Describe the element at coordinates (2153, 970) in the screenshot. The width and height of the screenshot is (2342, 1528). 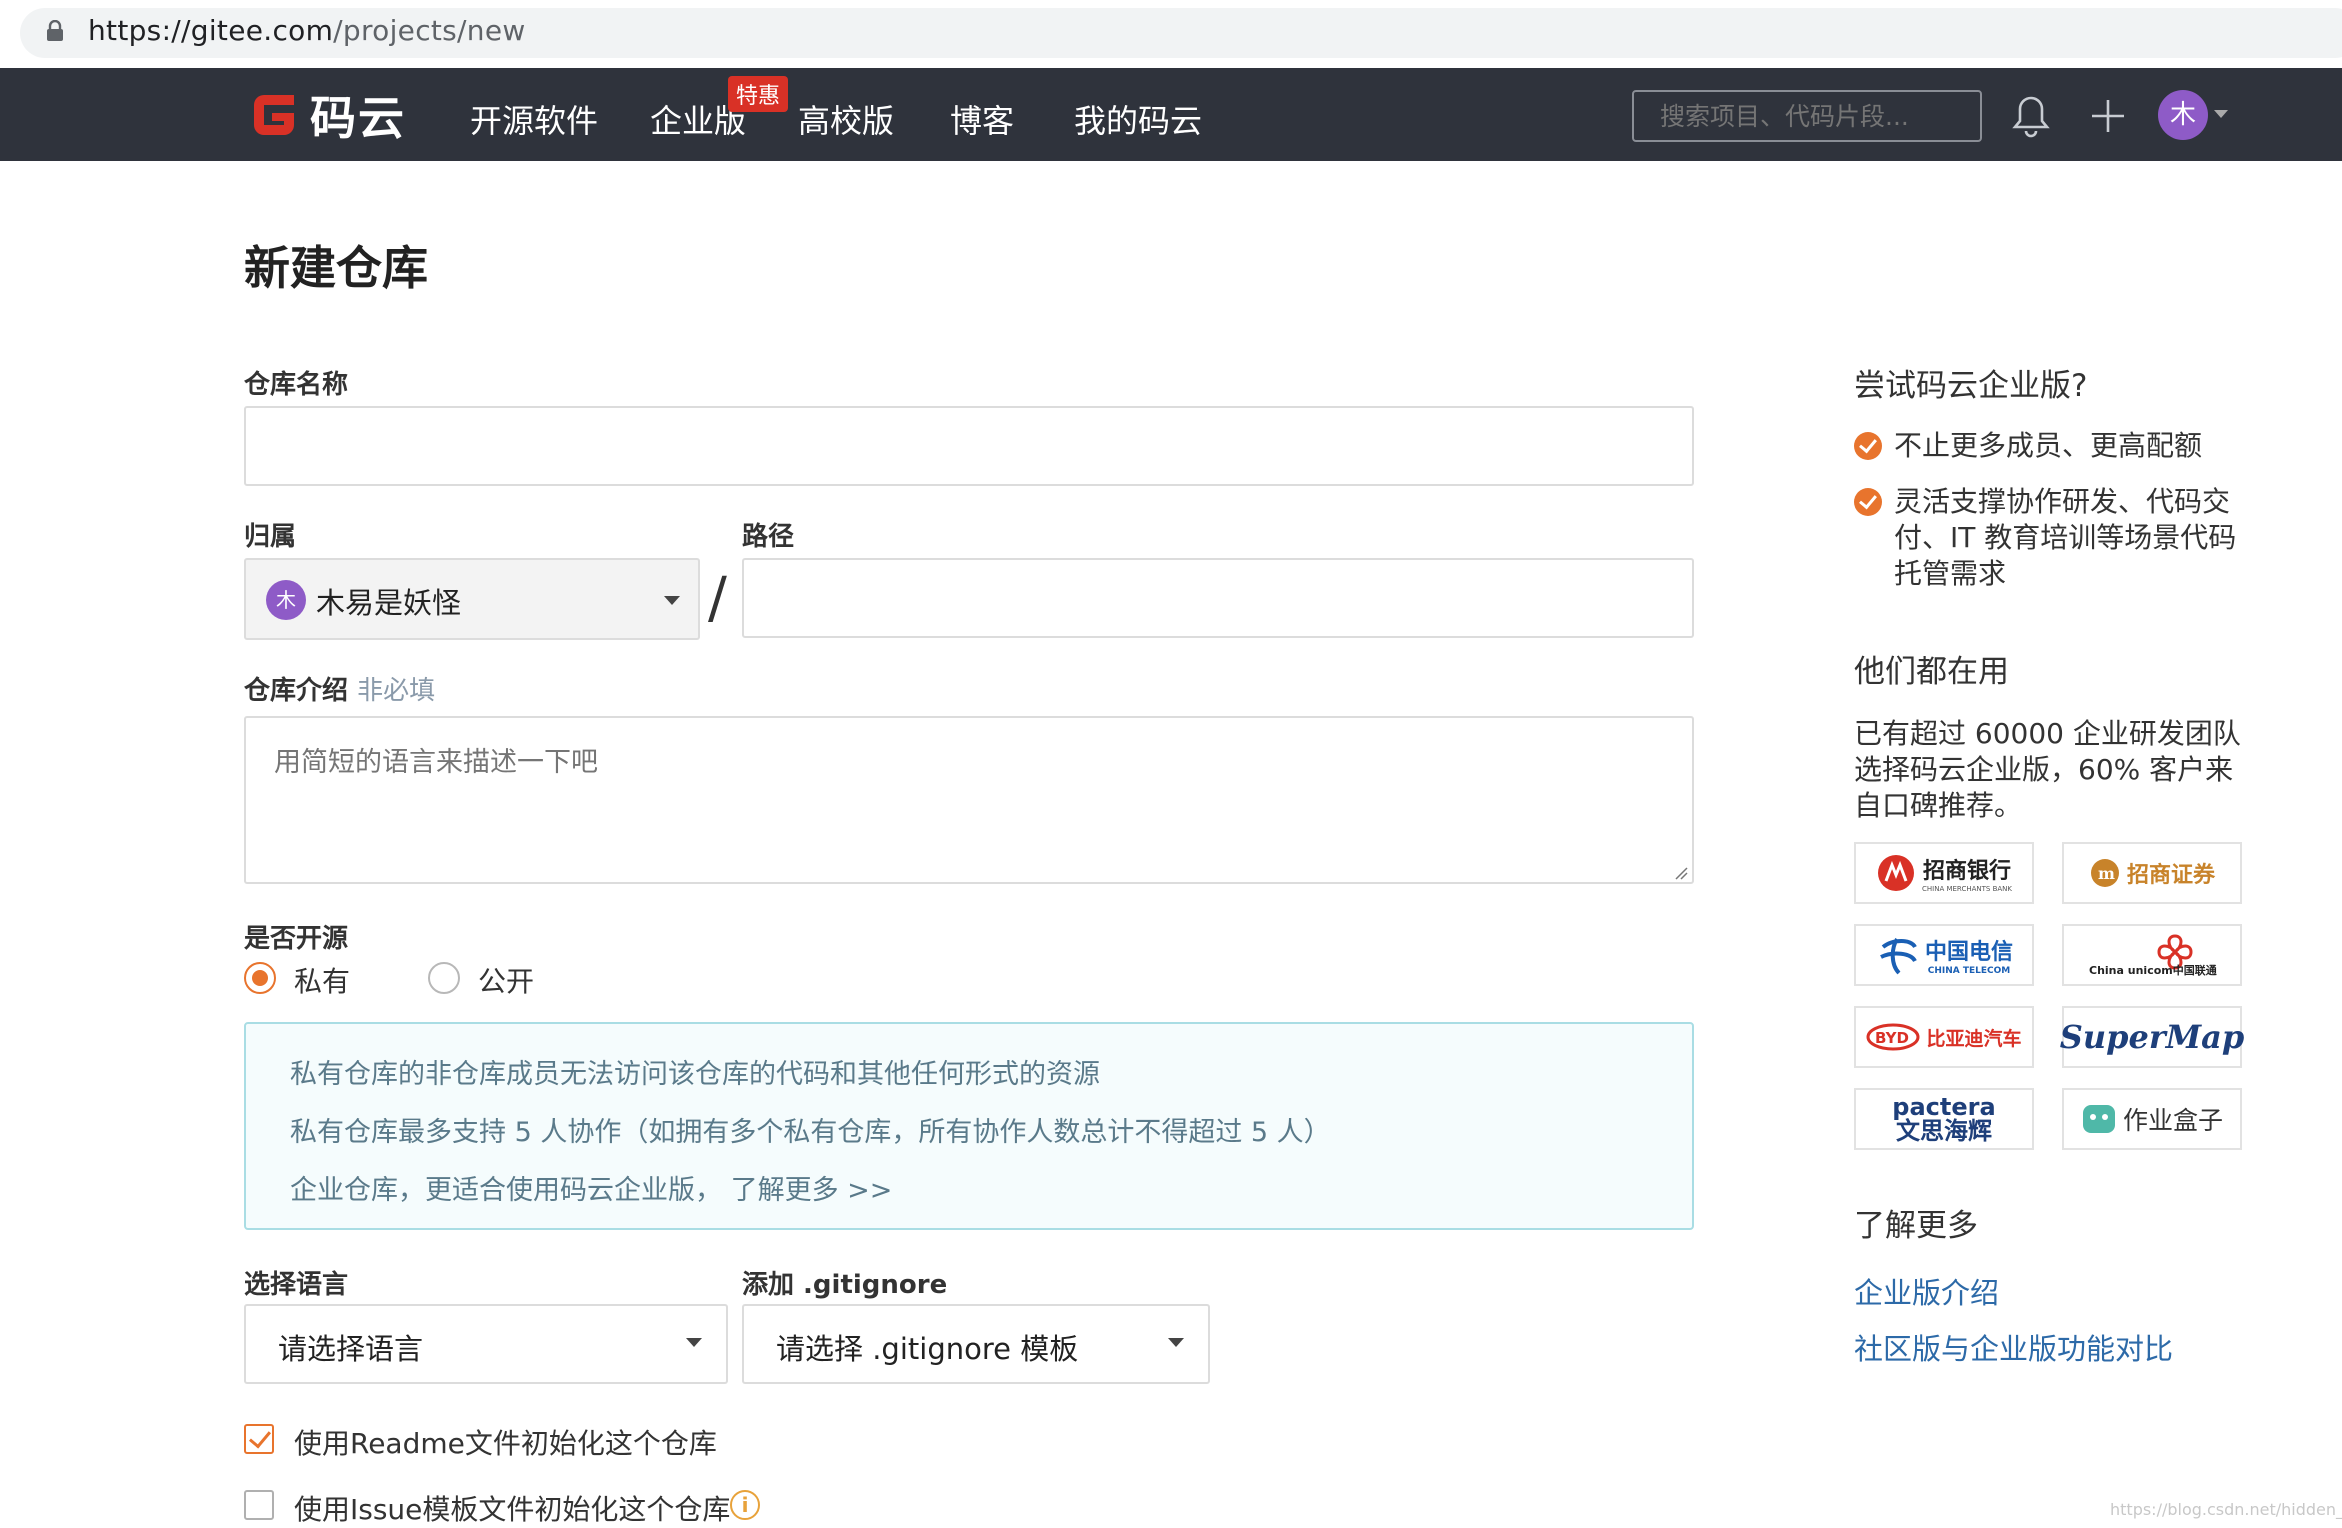
I see `logo-unicom-text: China unicom中国联通` at that location.